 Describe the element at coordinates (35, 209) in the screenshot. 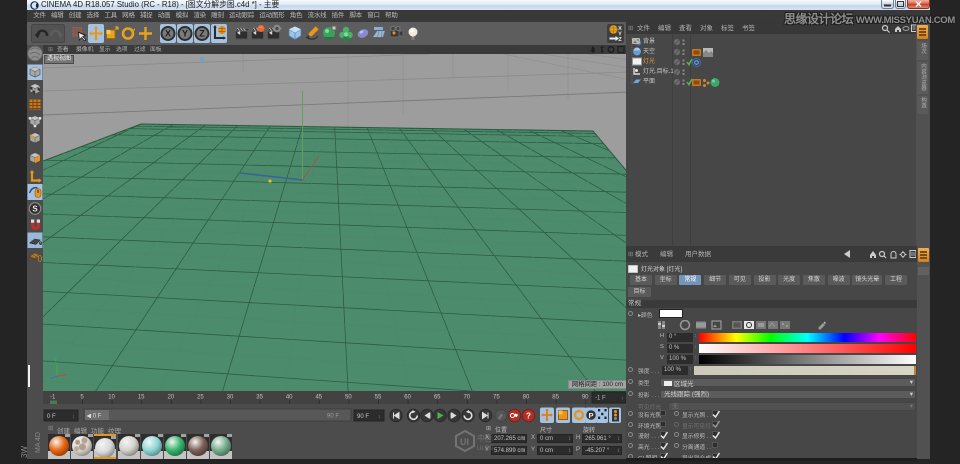

I see `svg-text: S` at that location.